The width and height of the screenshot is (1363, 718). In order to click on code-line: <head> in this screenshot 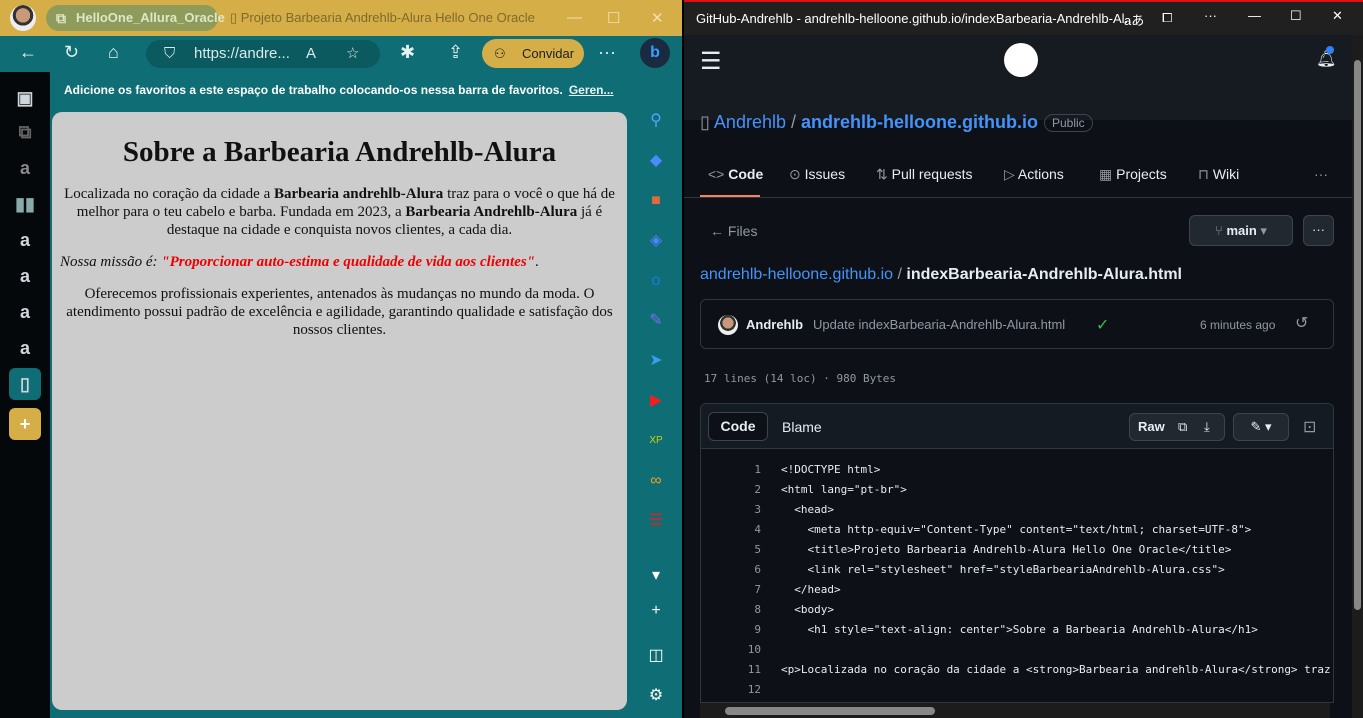, I will do `click(807, 509)`.